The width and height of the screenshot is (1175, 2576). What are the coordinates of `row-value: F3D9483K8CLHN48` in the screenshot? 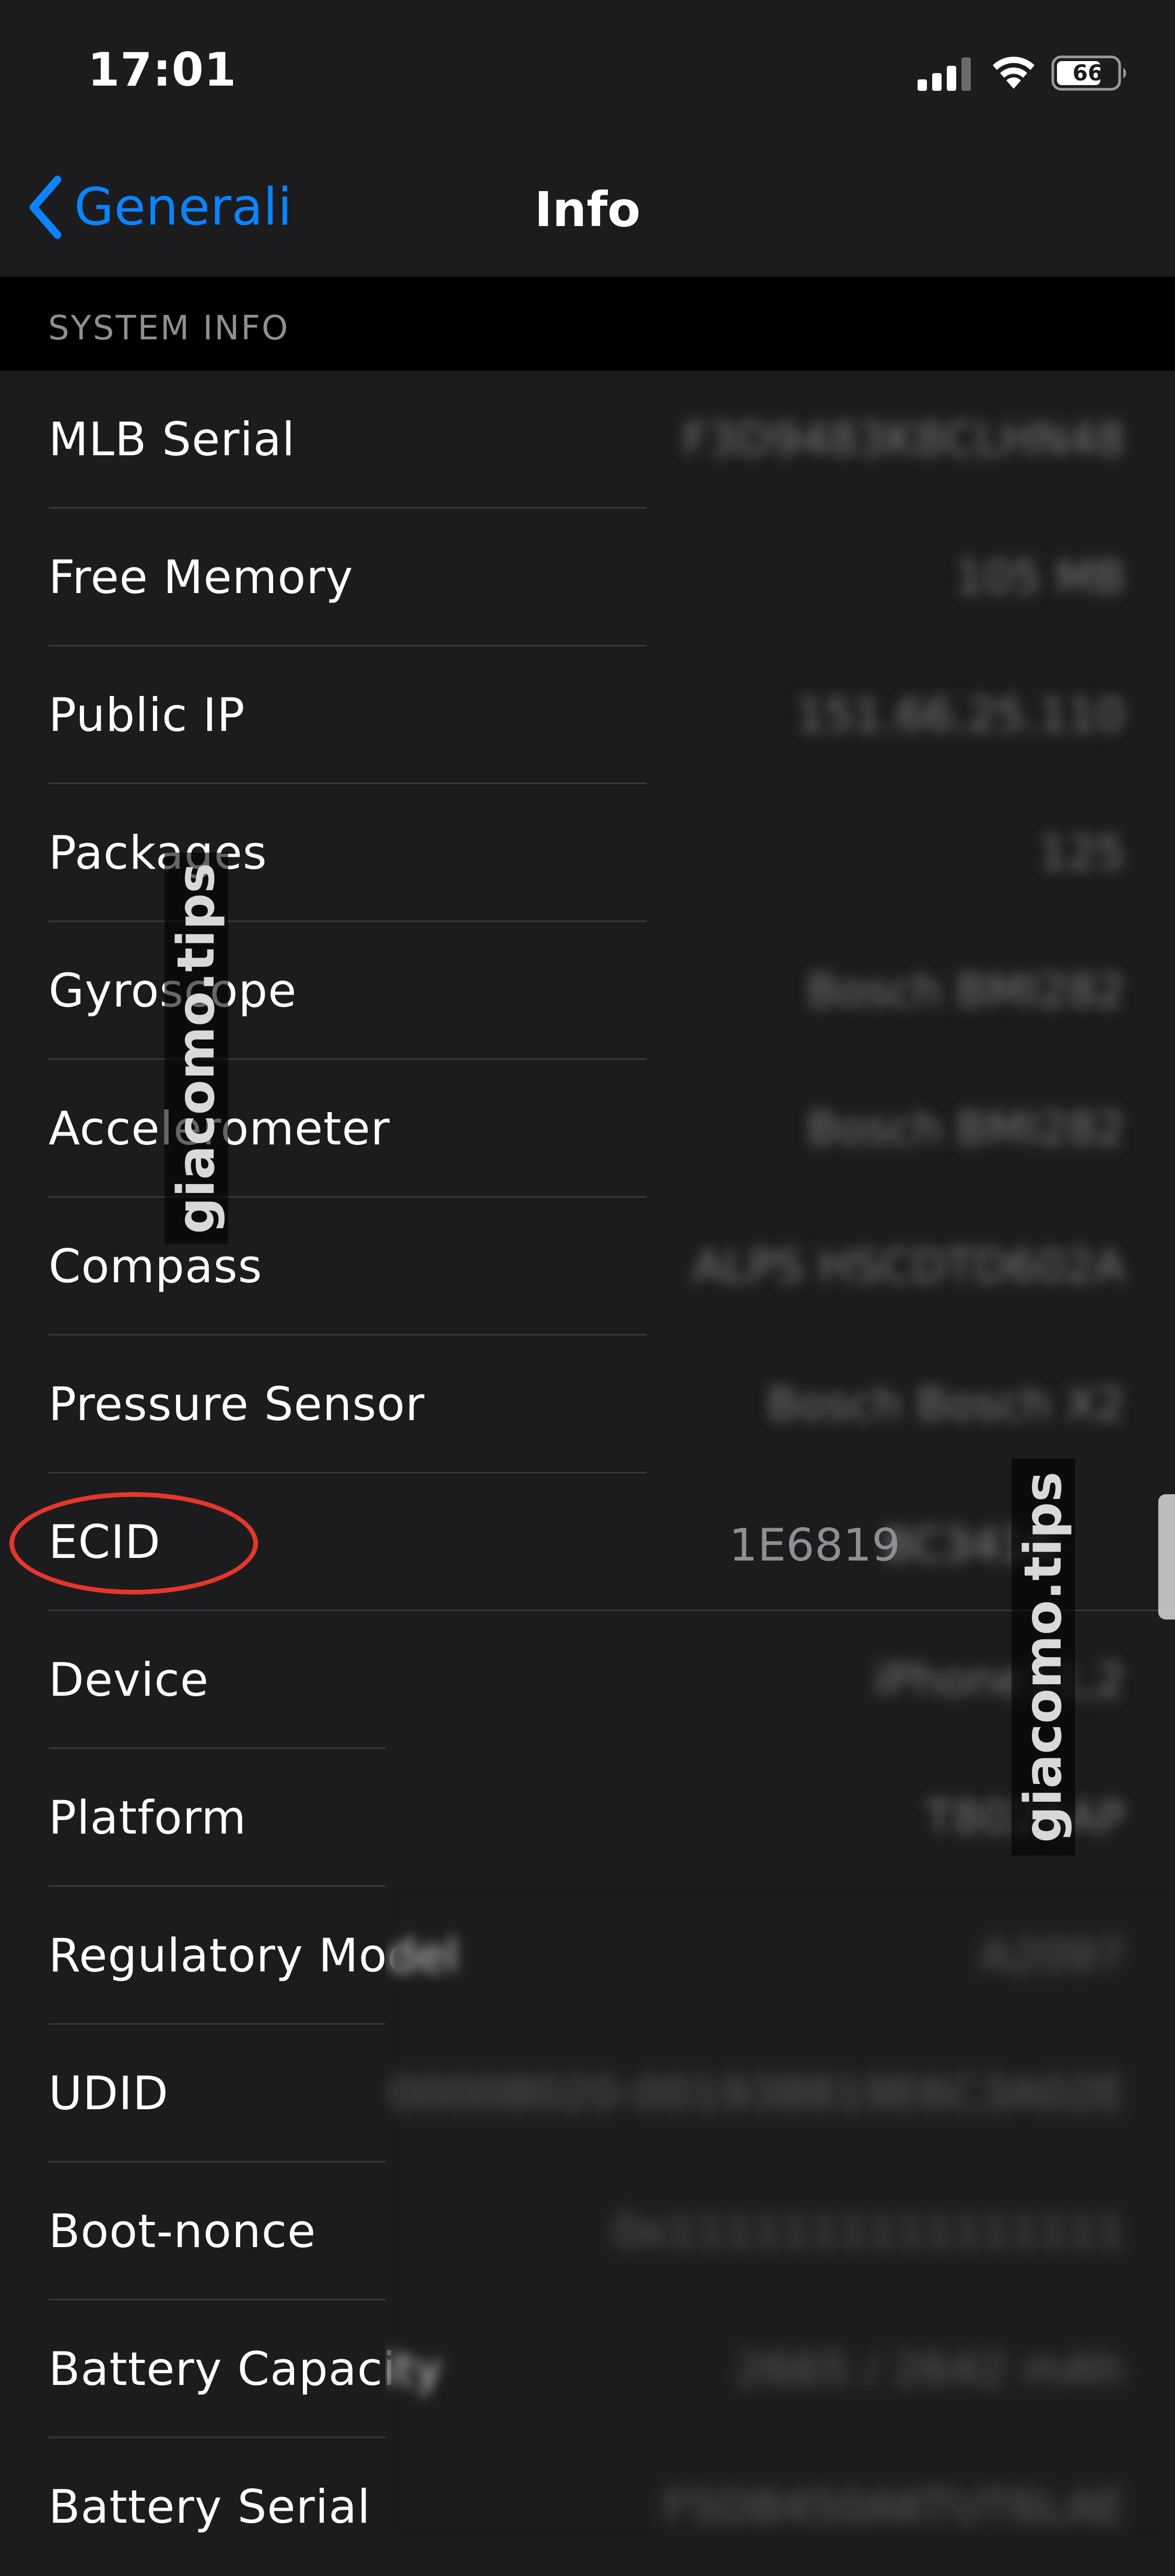 It's located at (904, 439).